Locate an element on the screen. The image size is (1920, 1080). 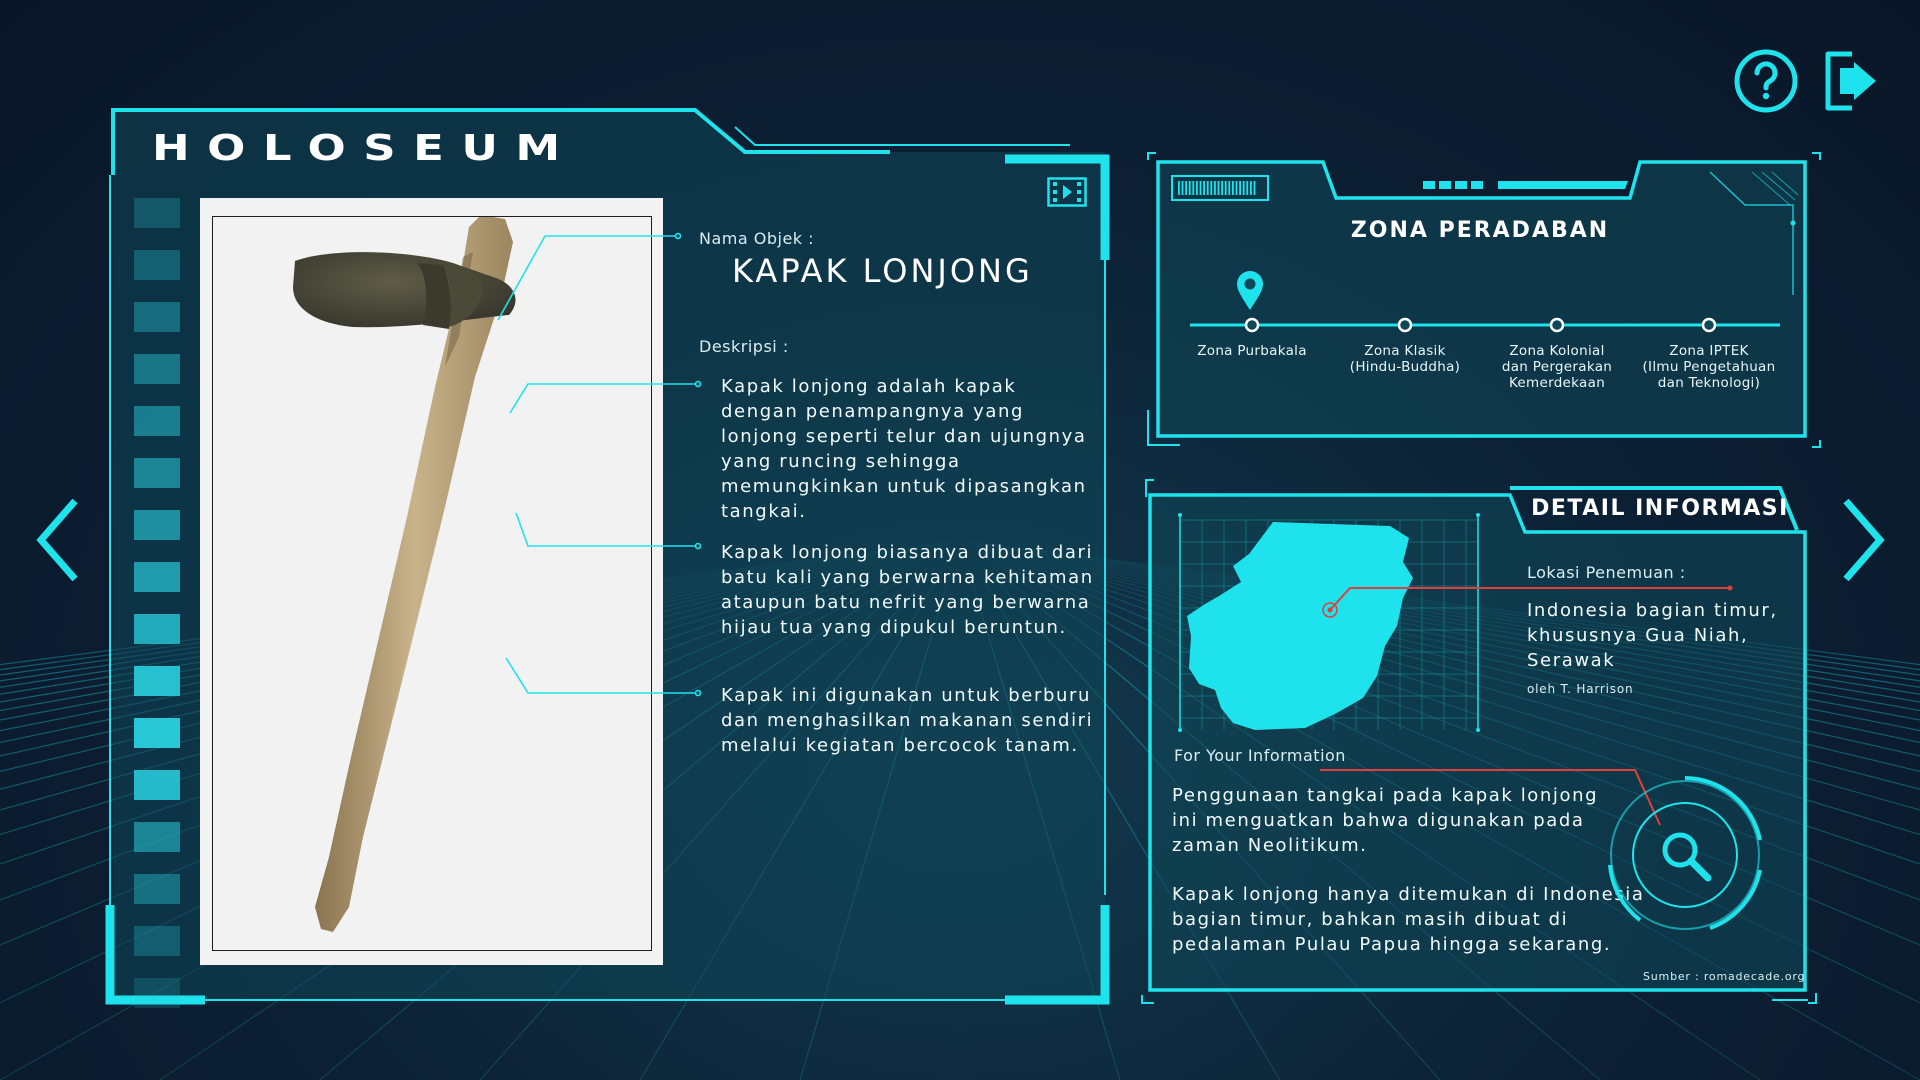
magnifier-icon is located at coordinates (1687, 857).